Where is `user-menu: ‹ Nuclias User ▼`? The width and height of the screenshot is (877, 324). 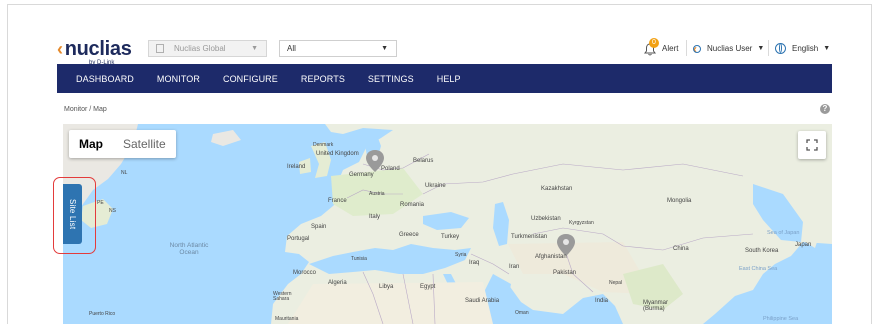
user-menu: ‹ Nuclias User ▼ is located at coordinates (728, 48).